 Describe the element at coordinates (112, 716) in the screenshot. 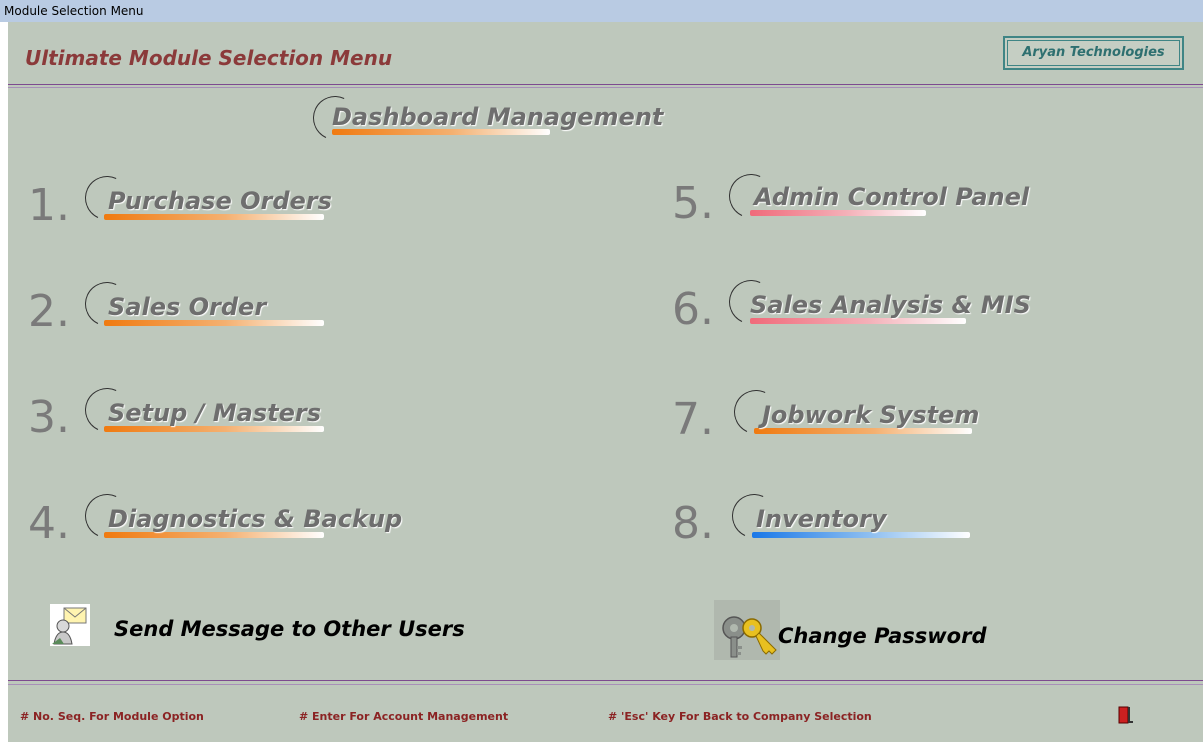

I see `hint-module-option: # No. Seq. For Module Option` at that location.